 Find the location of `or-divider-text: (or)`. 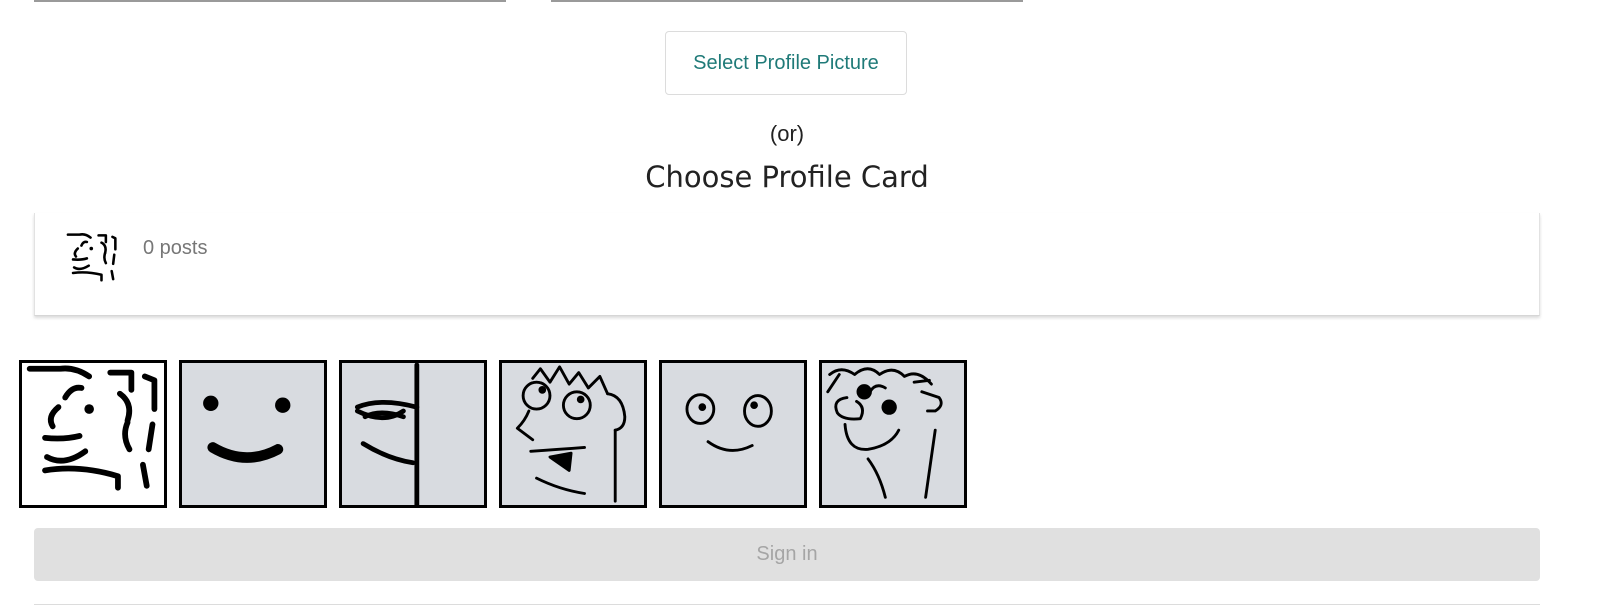

or-divider-text: (or) is located at coordinates (787, 133).